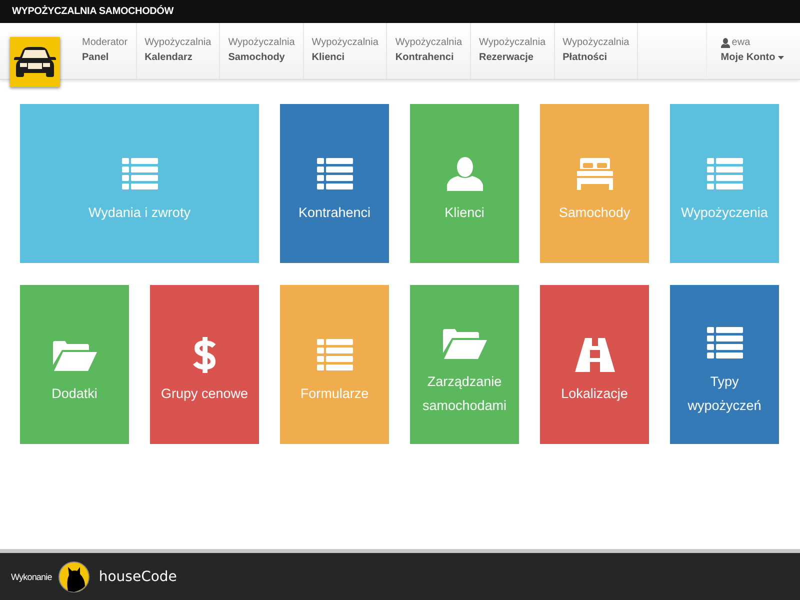  Describe the element at coordinates (753, 51) in the screenshot. I see `account-menu: ewa Moje Konto` at that location.